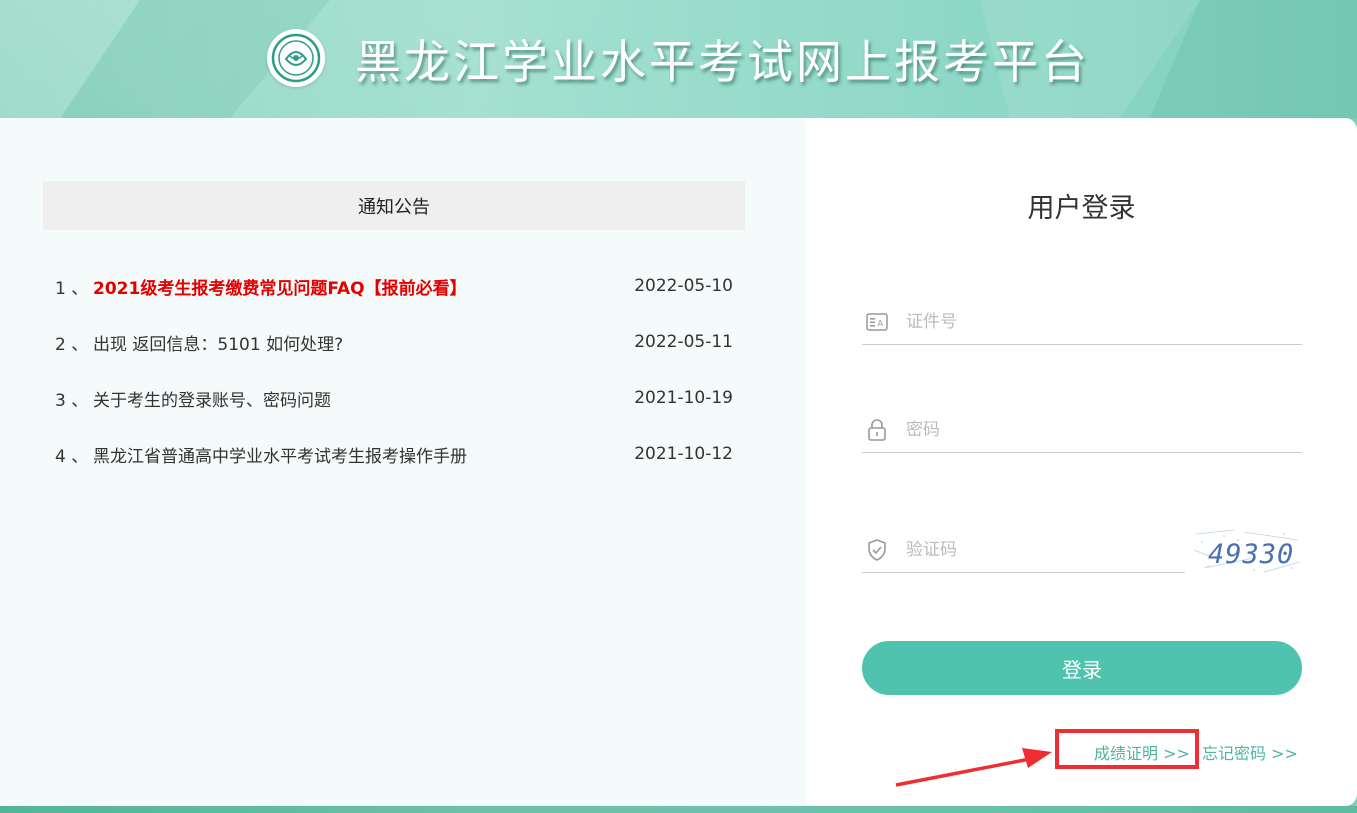 Image resolution: width=1357 pixels, height=813 pixels. What do you see at coordinates (358, 342) in the screenshot?
I see `notice-title-link: 出现 返回信息：5101 如何处理?` at bounding box center [358, 342].